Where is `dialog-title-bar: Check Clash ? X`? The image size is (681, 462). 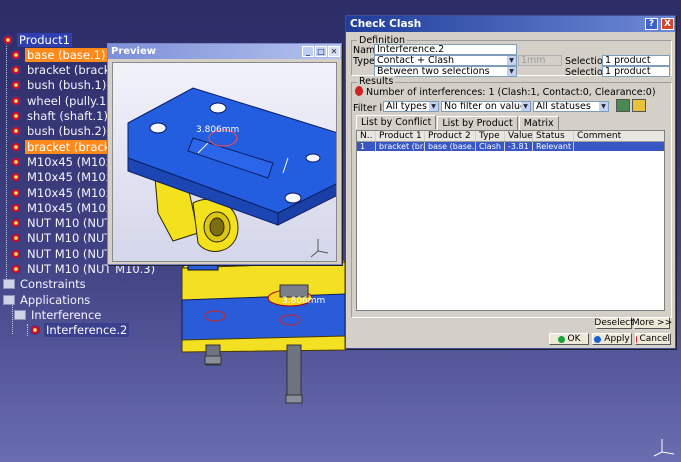 dialog-title-bar: Check Clash ? X is located at coordinates (510, 24).